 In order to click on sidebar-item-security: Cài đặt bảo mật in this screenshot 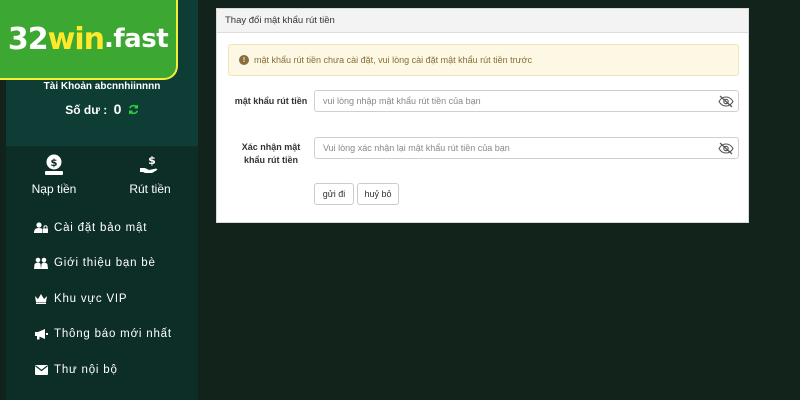, I will do `click(102, 228)`.